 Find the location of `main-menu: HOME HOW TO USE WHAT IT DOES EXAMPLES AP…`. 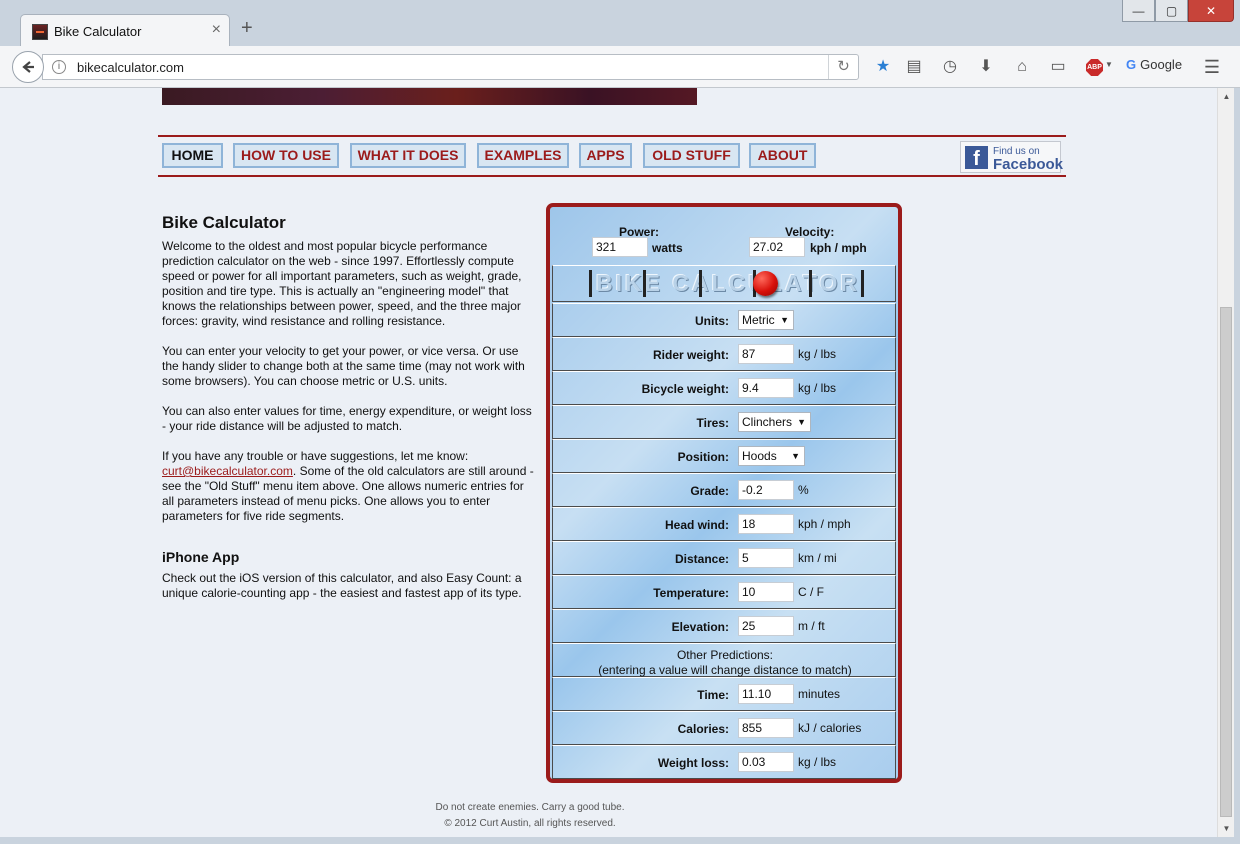

main-menu: HOME HOW TO USE WHAT IT DOES EXAMPLES AP… is located at coordinates (612, 156).